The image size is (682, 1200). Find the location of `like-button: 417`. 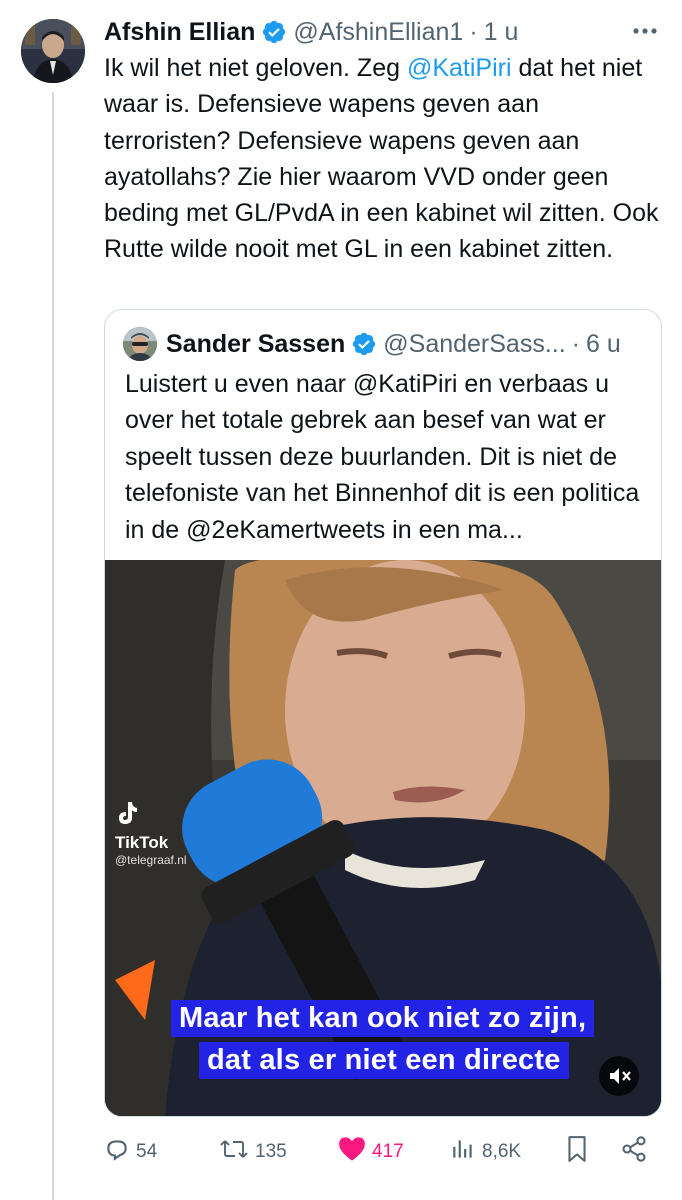

like-button: 417 is located at coordinates (371, 1152).